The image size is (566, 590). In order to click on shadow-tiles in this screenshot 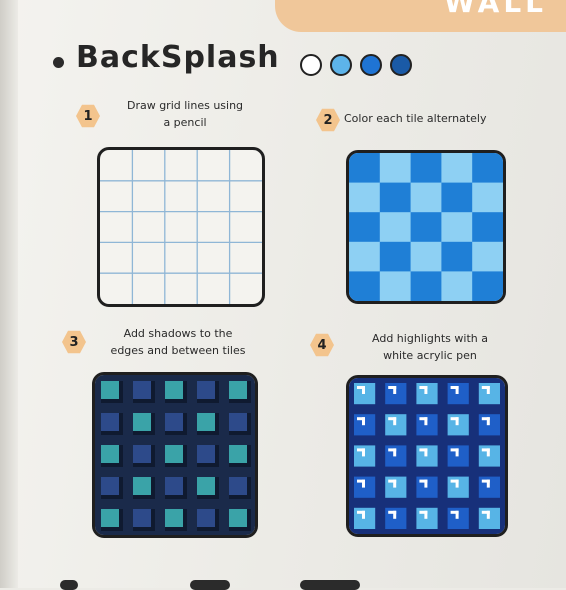, I will do `click(175, 455)`.